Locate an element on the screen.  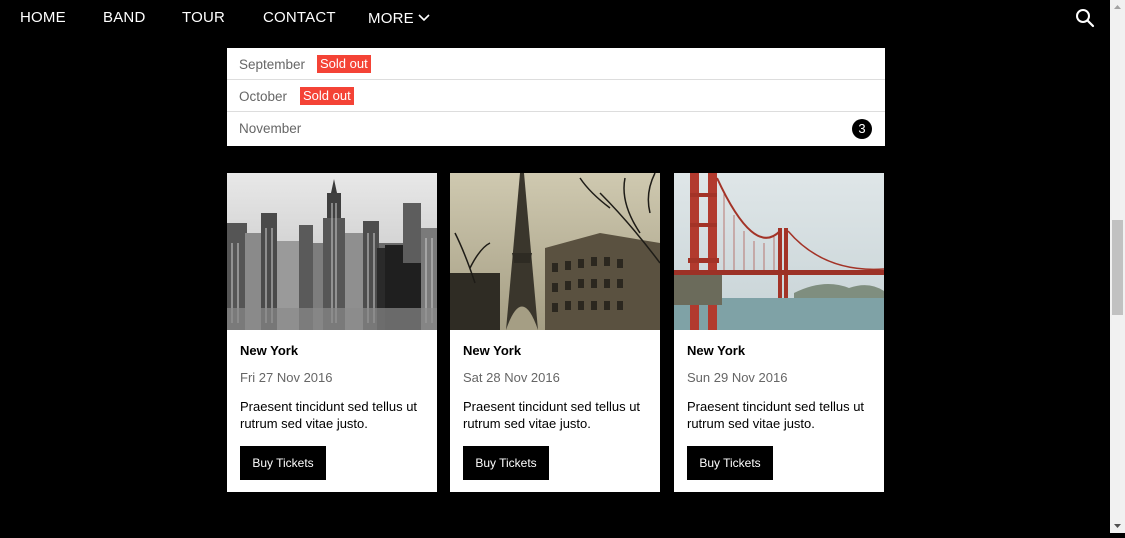
search-button is located at coordinates (1085, 18).